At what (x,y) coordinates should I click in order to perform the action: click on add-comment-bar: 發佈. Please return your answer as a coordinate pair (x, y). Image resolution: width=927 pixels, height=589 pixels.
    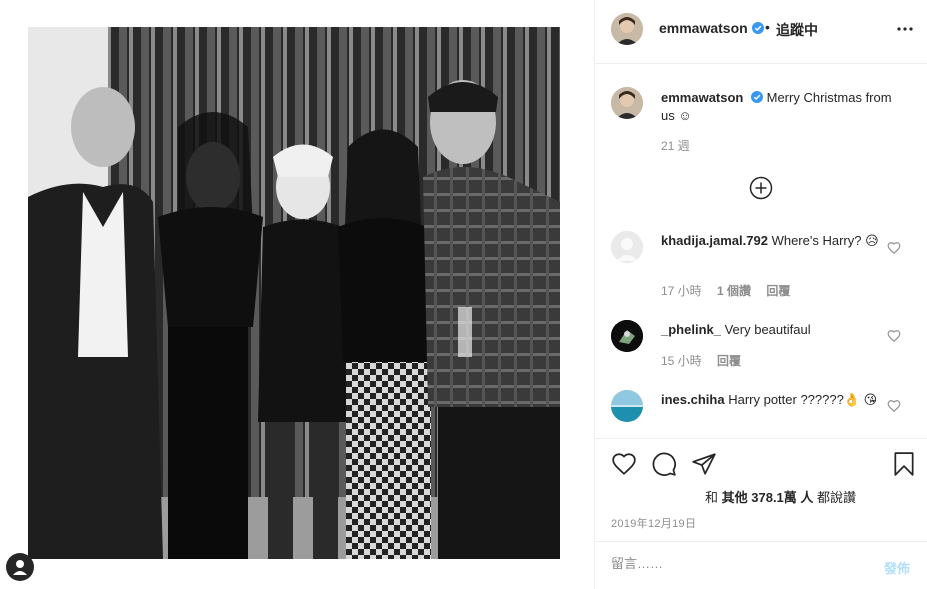
    Looking at the image, I should click on (761, 565).